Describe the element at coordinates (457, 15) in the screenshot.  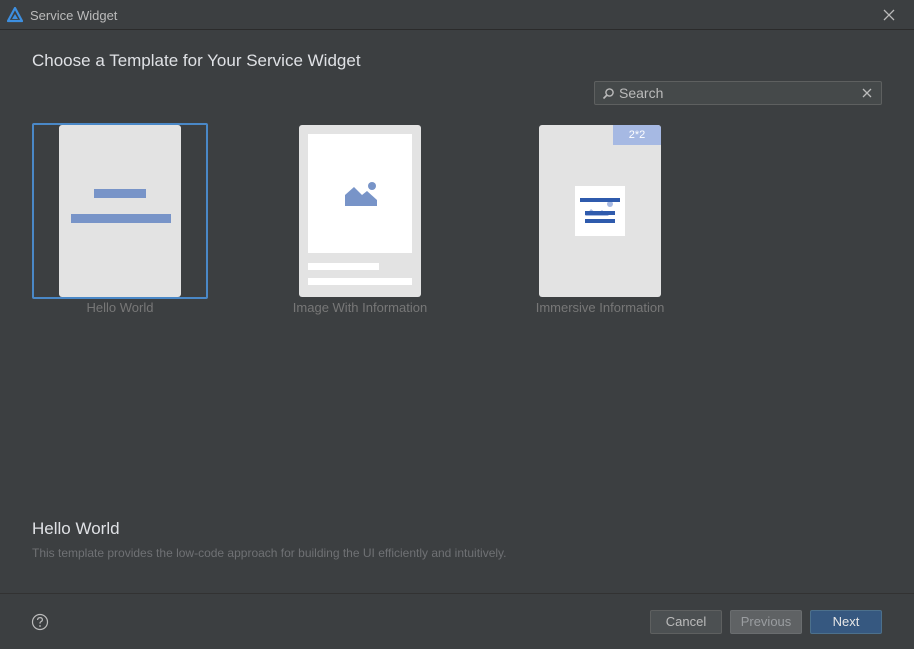
I see `title-bar: Service Widget` at that location.